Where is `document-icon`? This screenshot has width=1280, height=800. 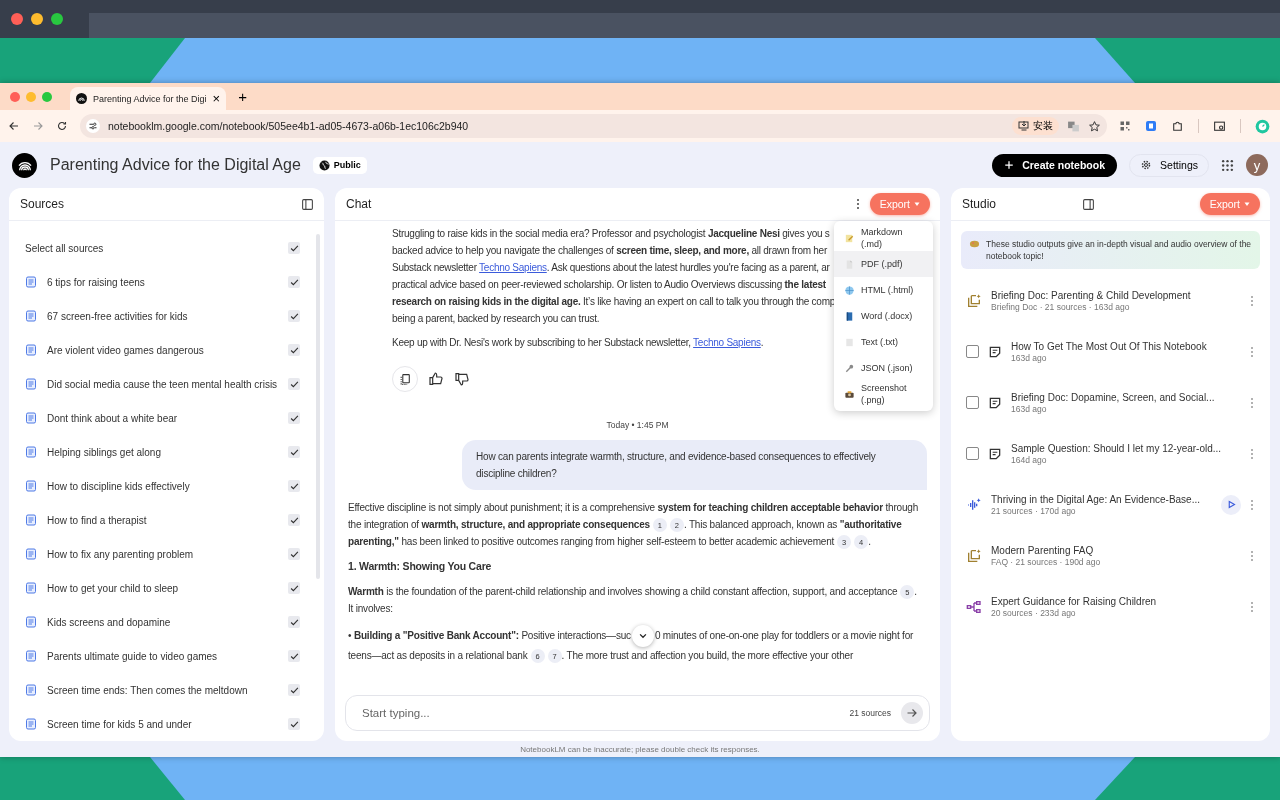 document-icon is located at coordinates (849, 264).